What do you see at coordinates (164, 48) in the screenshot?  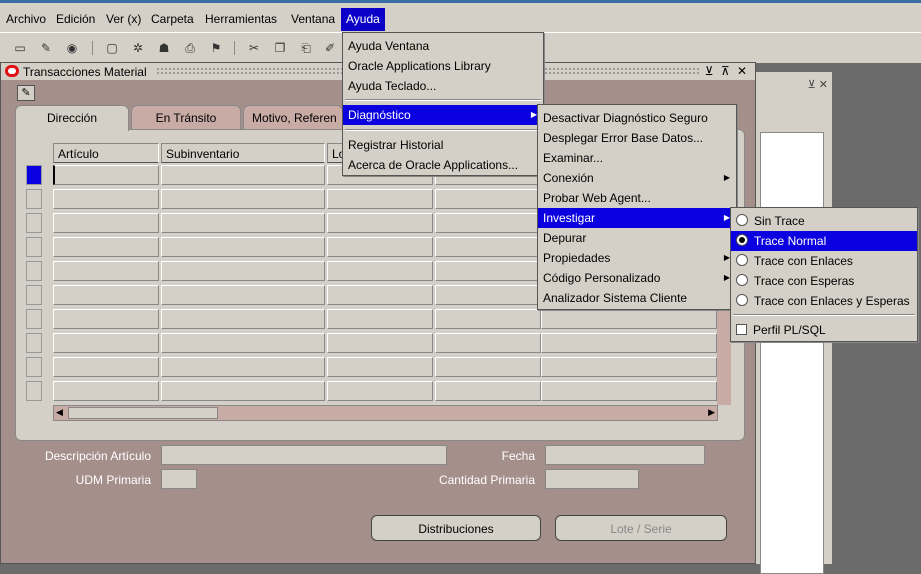 I see `switch-responsibility-icon: ☗` at bounding box center [164, 48].